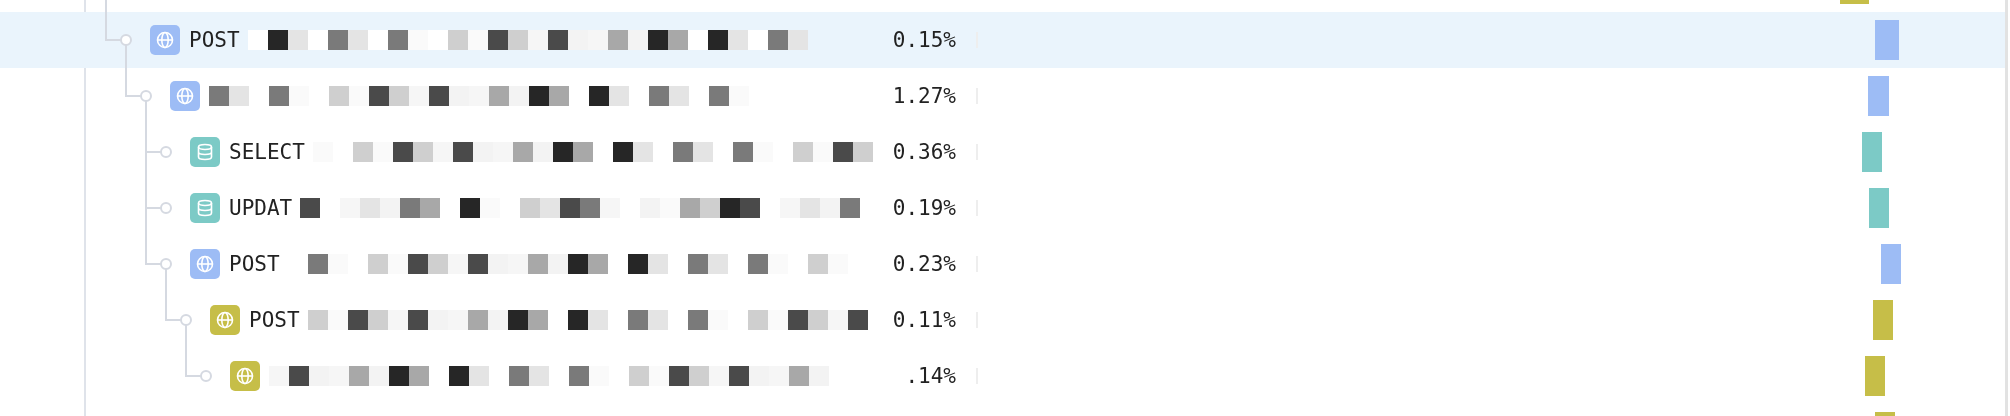  What do you see at coordinates (1002, 264) in the screenshot?
I see `span-row: POST 0.23%` at bounding box center [1002, 264].